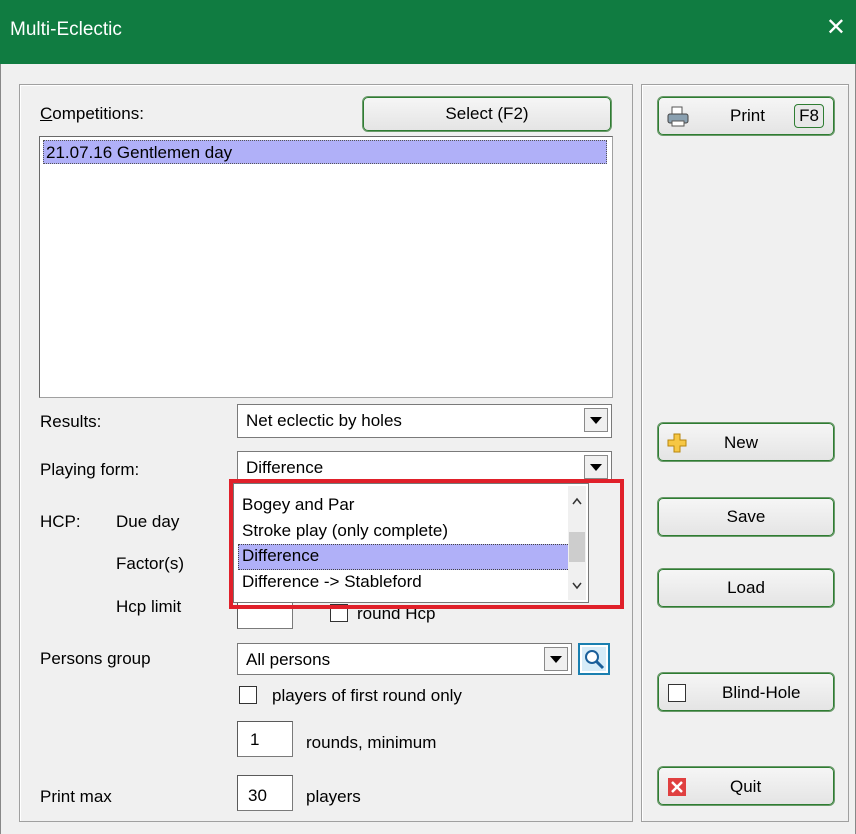  Describe the element at coordinates (98, 113) in the screenshot. I see `competitions-label-rest: ompetitions:` at that location.